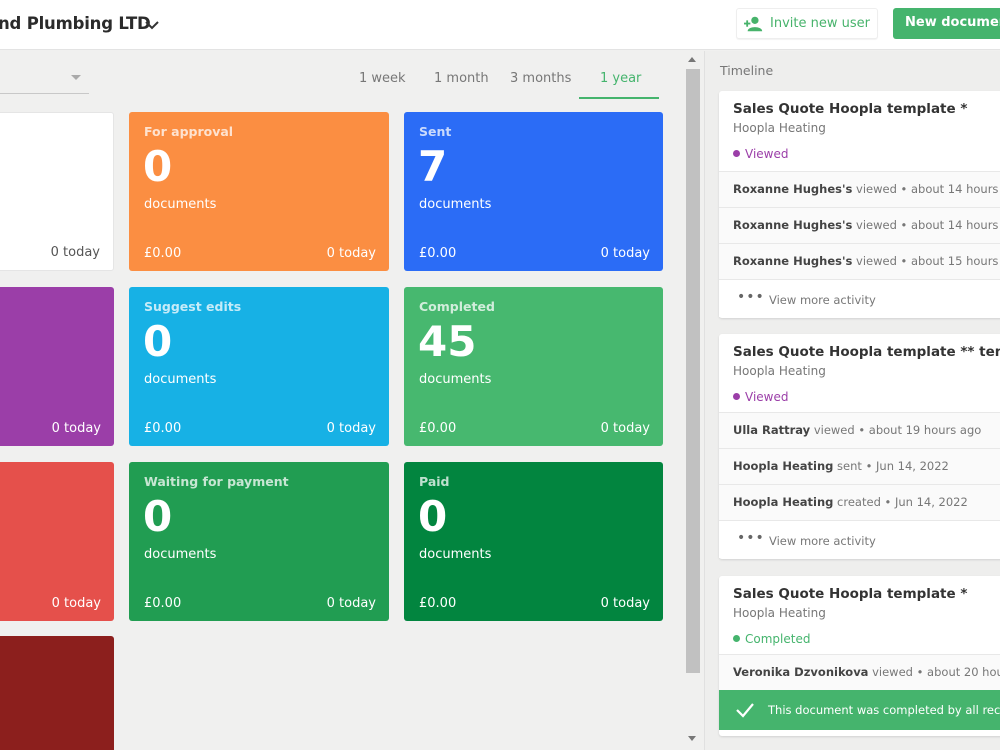 This screenshot has width=1000, height=750. I want to click on card-for-approval: For approval 0 documents £0.00 0 today, so click(259, 191).